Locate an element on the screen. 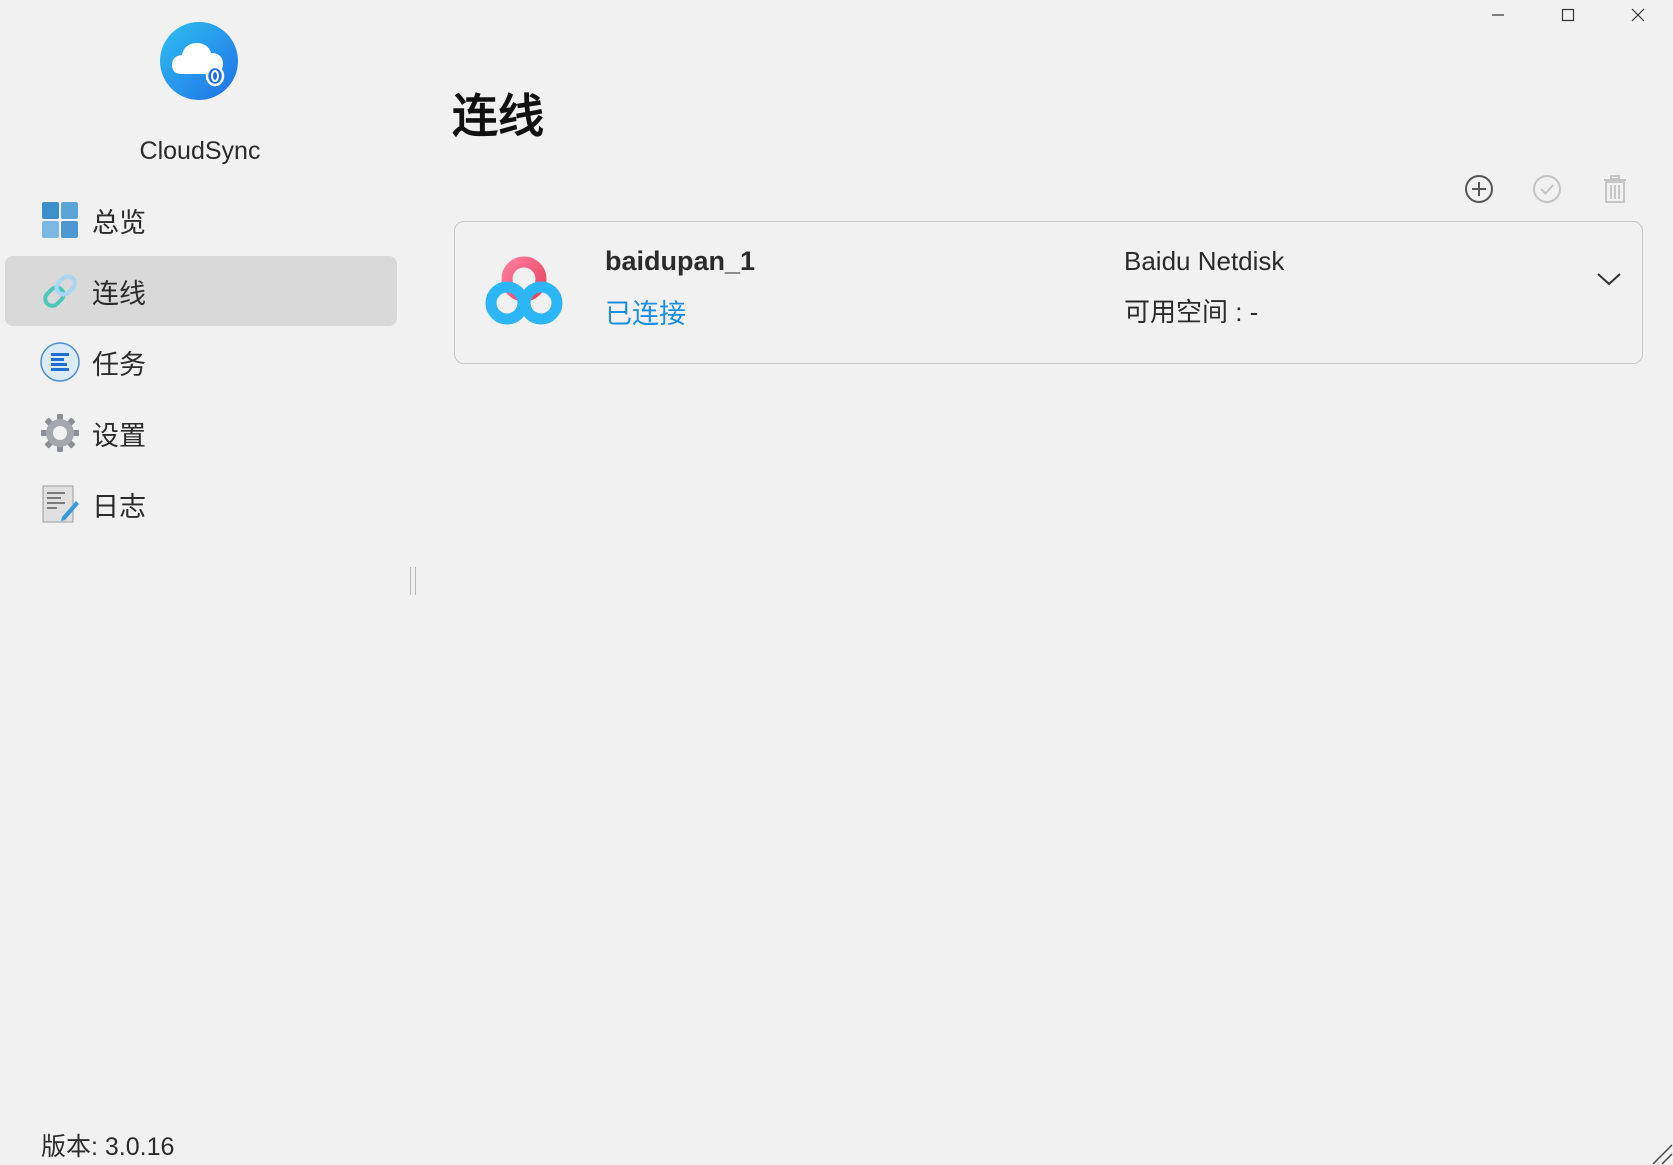 The width and height of the screenshot is (1673, 1165). sidebar-item-overview: 总览 is located at coordinates (201, 220).